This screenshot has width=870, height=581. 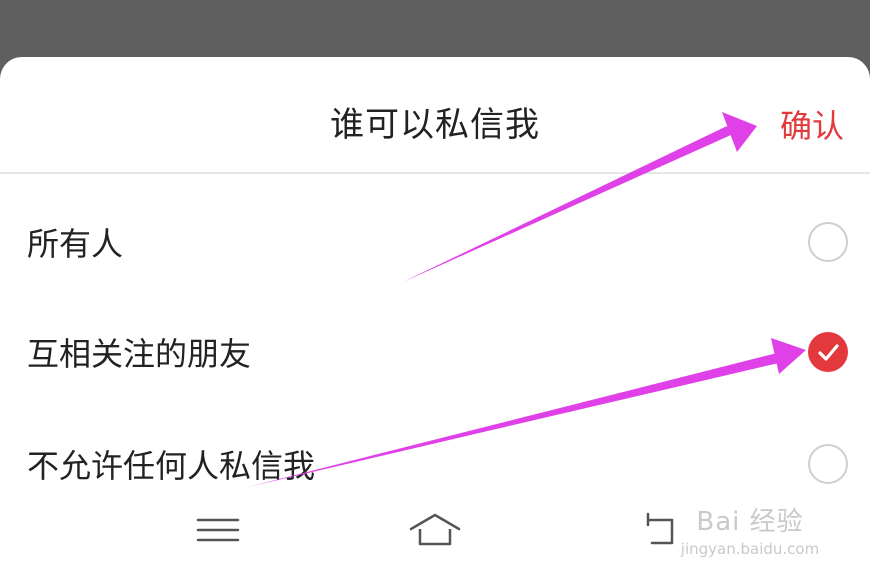 What do you see at coordinates (660, 530) in the screenshot?
I see `back-icon` at bounding box center [660, 530].